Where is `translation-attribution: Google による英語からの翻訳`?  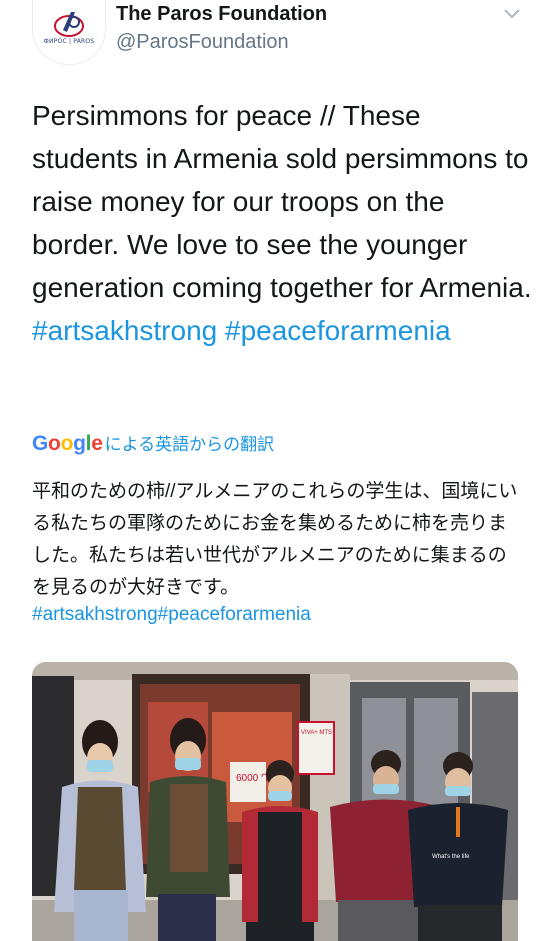
translation-attribution: Google による英語からの翻訳 is located at coordinates (153, 443).